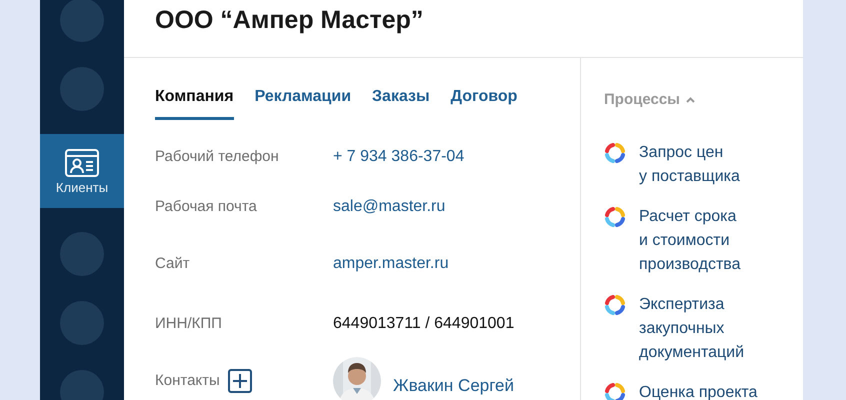 The height and width of the screenshot is (400, 846). What do you see at coordinates (289, 20) in the screenshot?
I see `page-title: ООО “Ампер Мастер”` at bounding box center [289, 20].